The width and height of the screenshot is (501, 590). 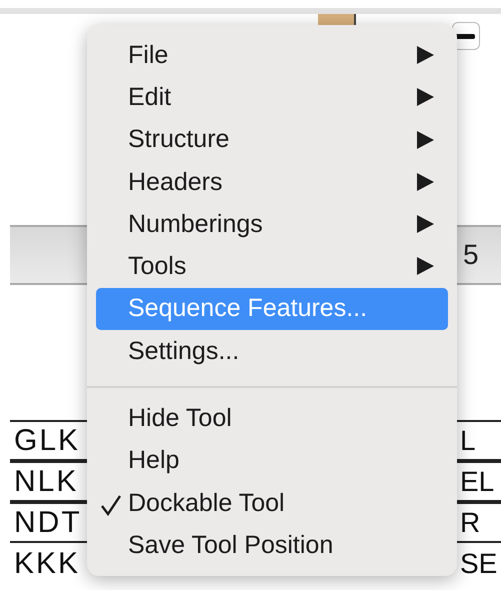 I want to click on menu-item: File, so click(x=272, y=55).